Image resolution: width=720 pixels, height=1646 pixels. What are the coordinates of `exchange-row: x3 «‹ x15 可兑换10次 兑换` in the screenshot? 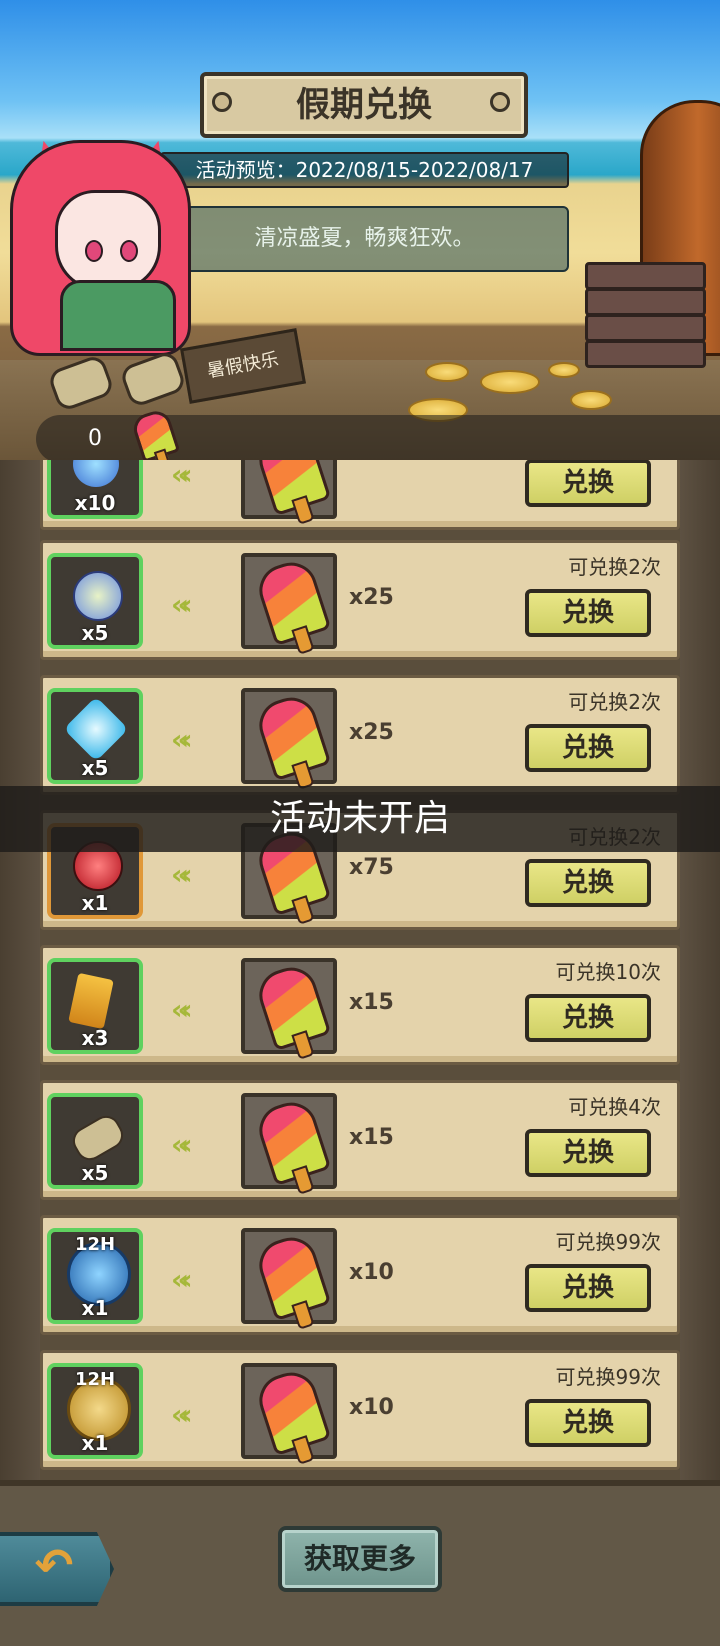 It's located at (360, 1005).